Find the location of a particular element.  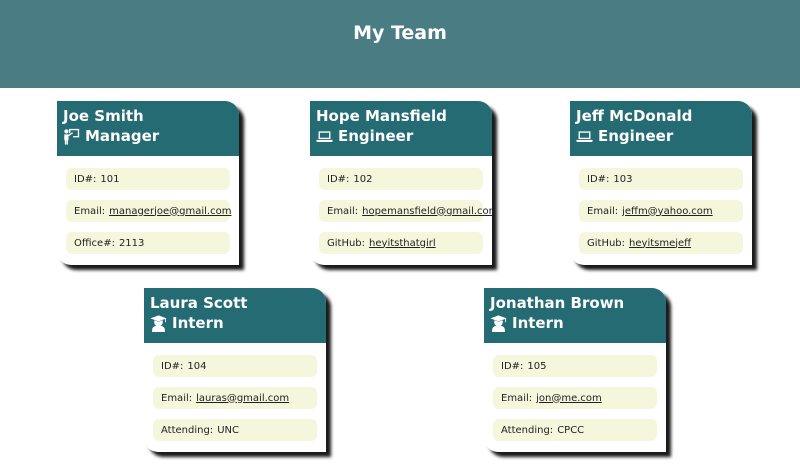

card-header: Laura Scott Intern is located at coordinates (235, 315).